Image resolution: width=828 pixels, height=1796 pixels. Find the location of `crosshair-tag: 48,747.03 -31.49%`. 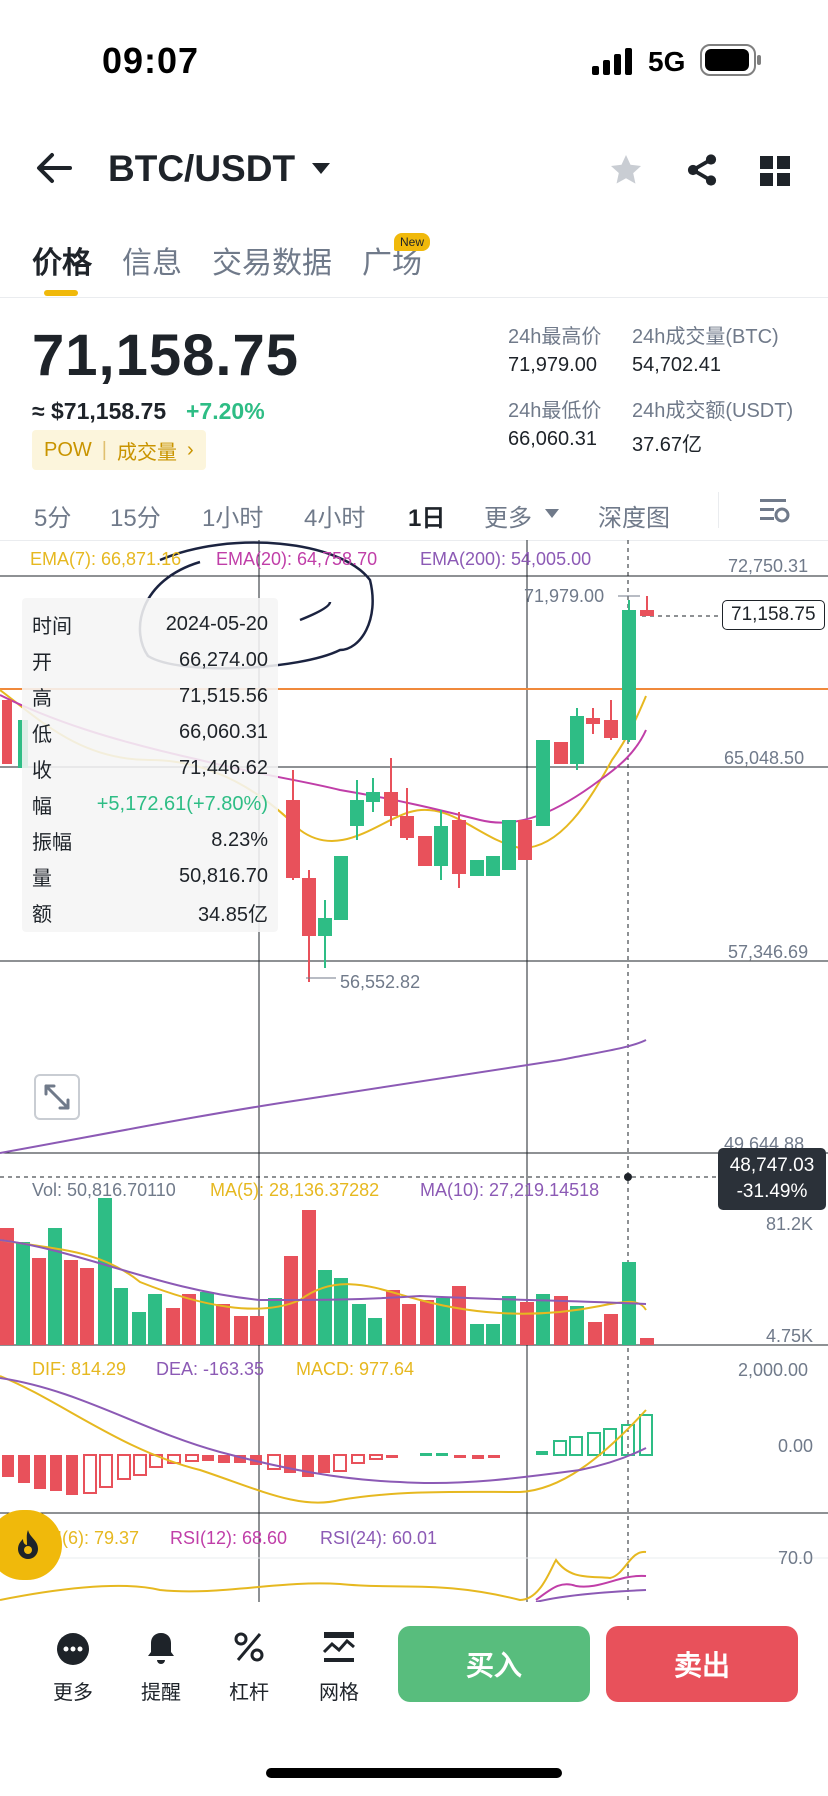

crosshair-tag: 48,747.03 -31.49% is located at coordinates (772, 1179).